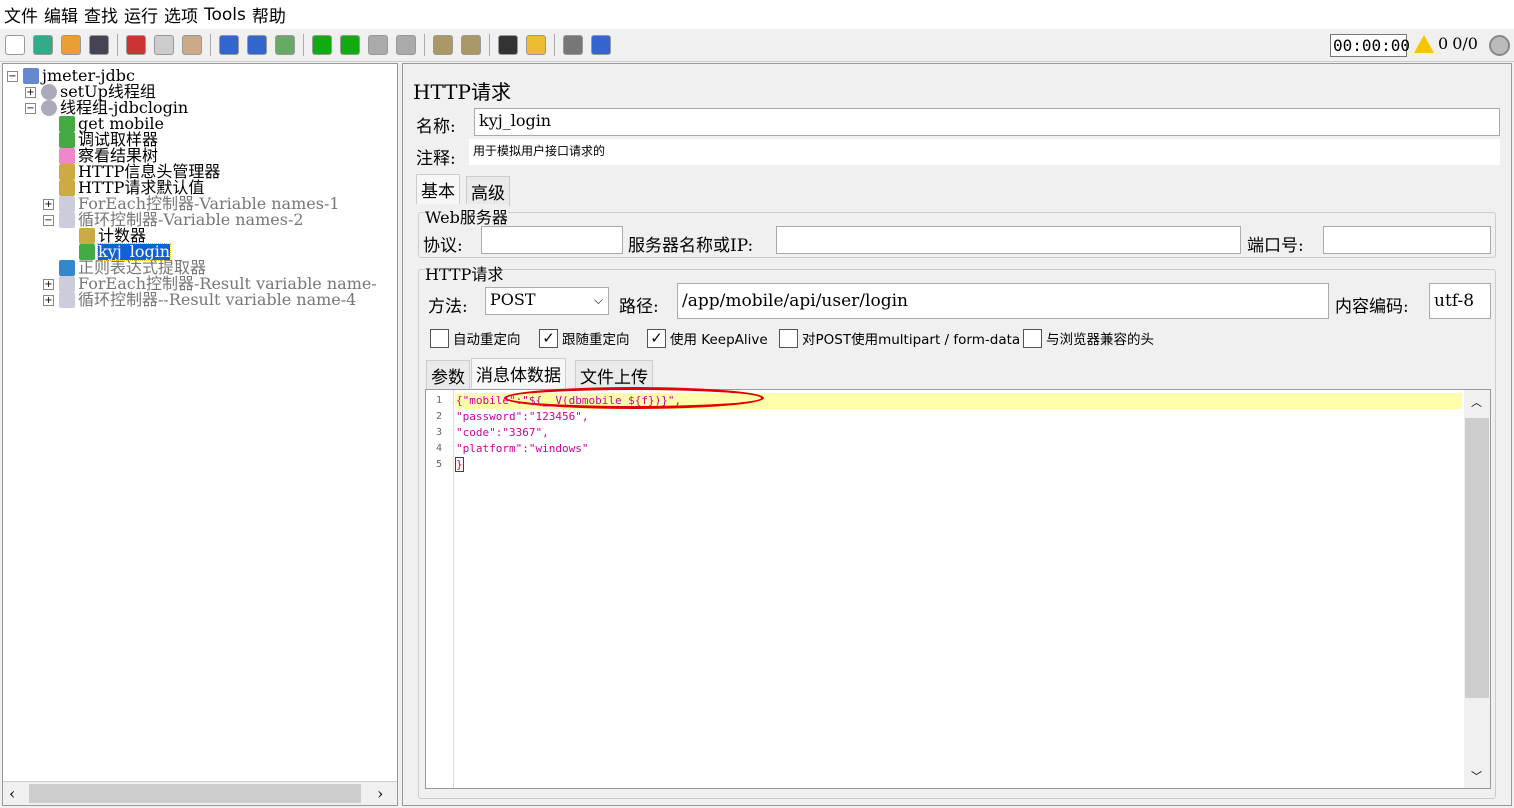 The height and width of the screenshot is (808, 1514). What do you see at coordinates (488, 191) in the screenshot?
I see `tab-advanced: 高级` at bounding box center [488, 191].